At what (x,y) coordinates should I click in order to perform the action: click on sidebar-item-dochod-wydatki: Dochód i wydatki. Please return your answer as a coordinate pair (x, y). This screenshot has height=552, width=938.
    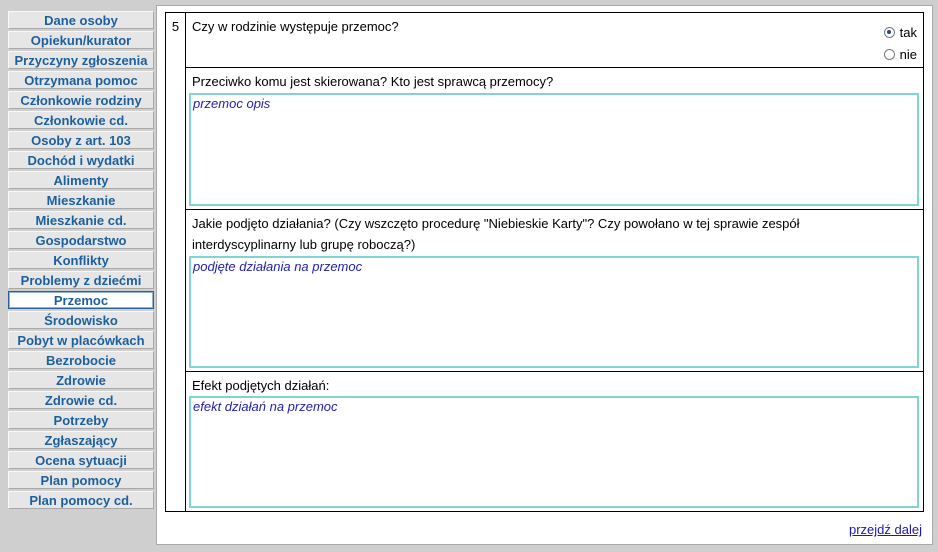
    Looking at the image, I should click on (81, 160).